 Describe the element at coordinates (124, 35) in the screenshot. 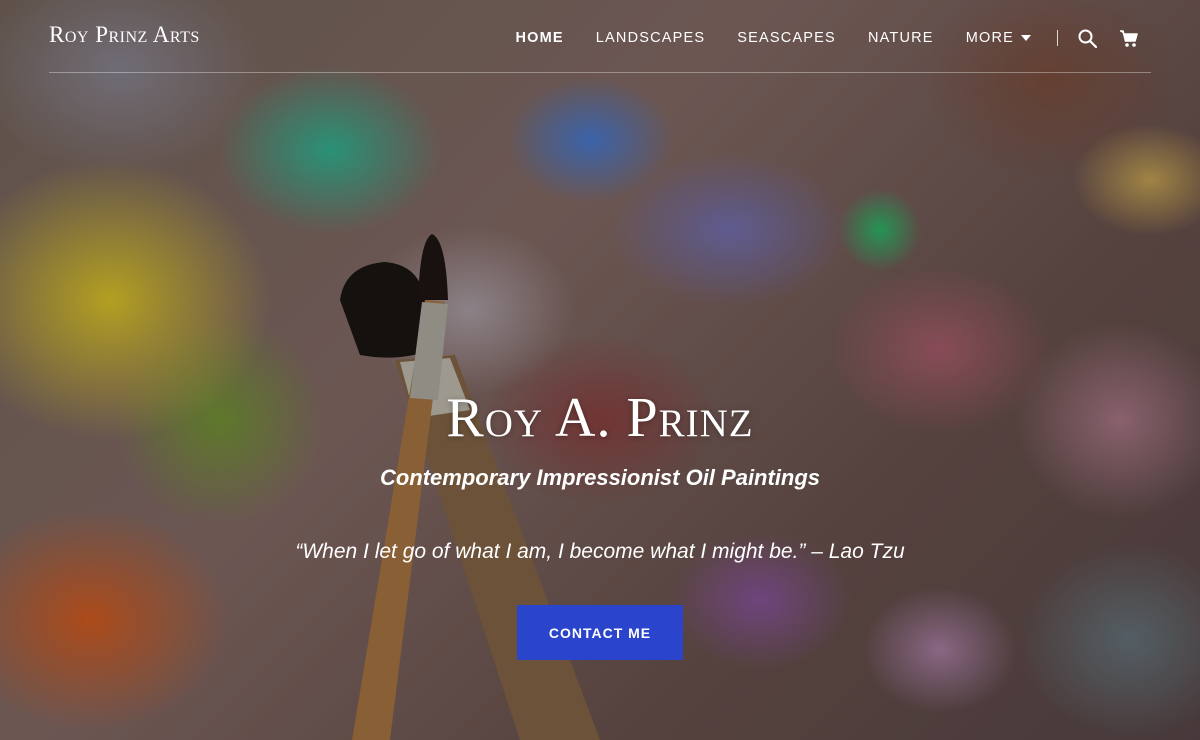

I see `site-title: Roy Prinz Arts` at that location.